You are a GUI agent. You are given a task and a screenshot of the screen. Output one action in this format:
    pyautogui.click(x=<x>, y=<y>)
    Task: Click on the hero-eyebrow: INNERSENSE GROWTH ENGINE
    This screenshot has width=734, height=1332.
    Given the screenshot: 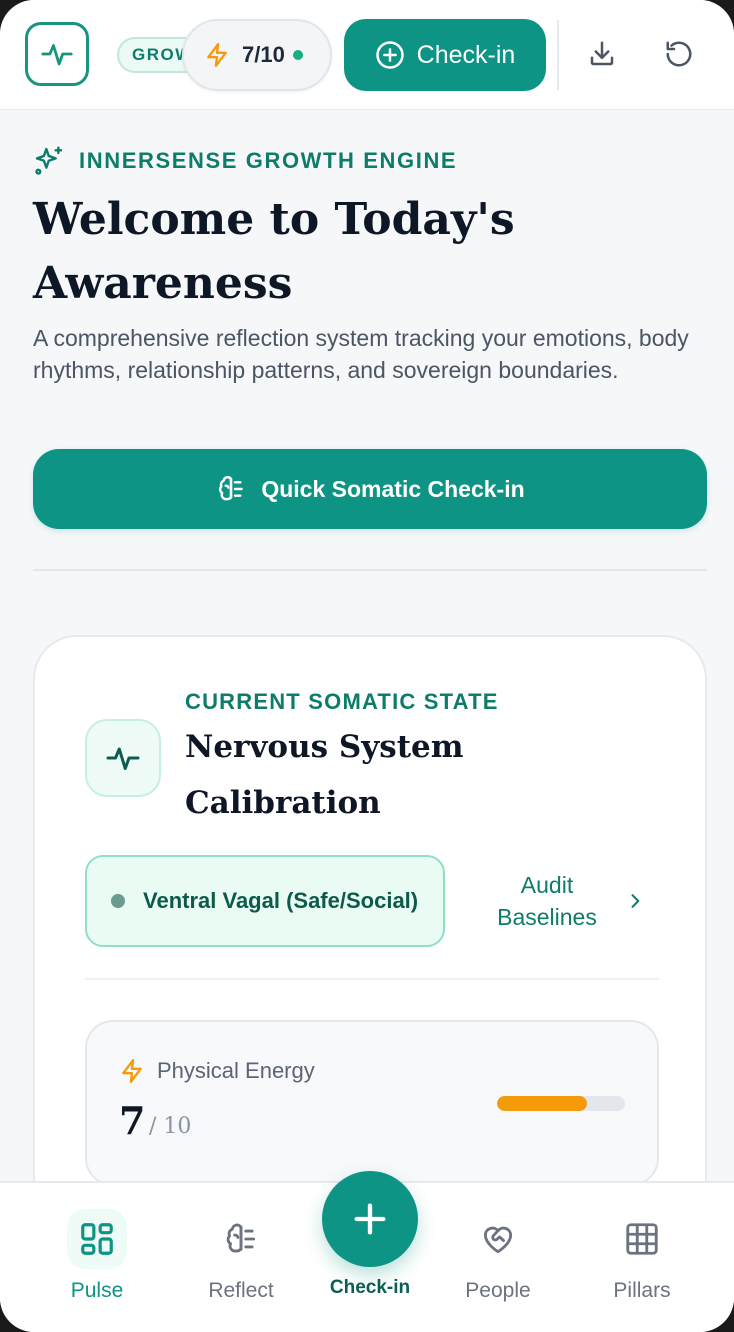 What is the action you would take?
    pyautogui.click(x=245, y=161)
    